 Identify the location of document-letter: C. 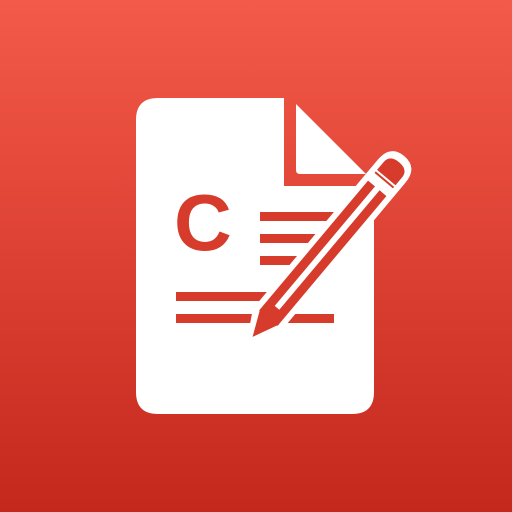
(203, 222).